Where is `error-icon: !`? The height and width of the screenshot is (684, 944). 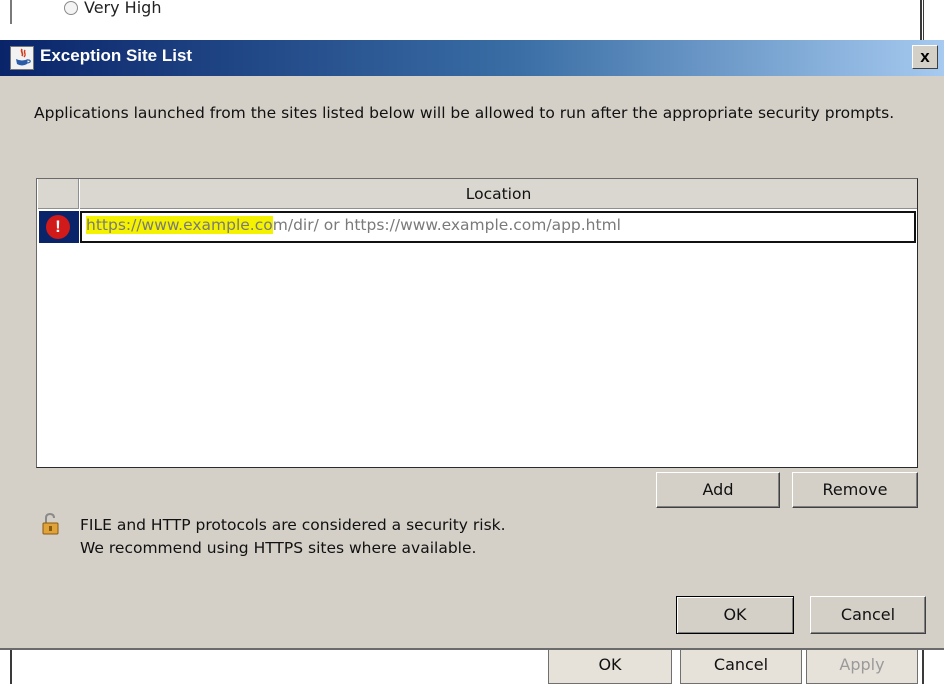
error-icon: ! is located at coordinates (58, 227).